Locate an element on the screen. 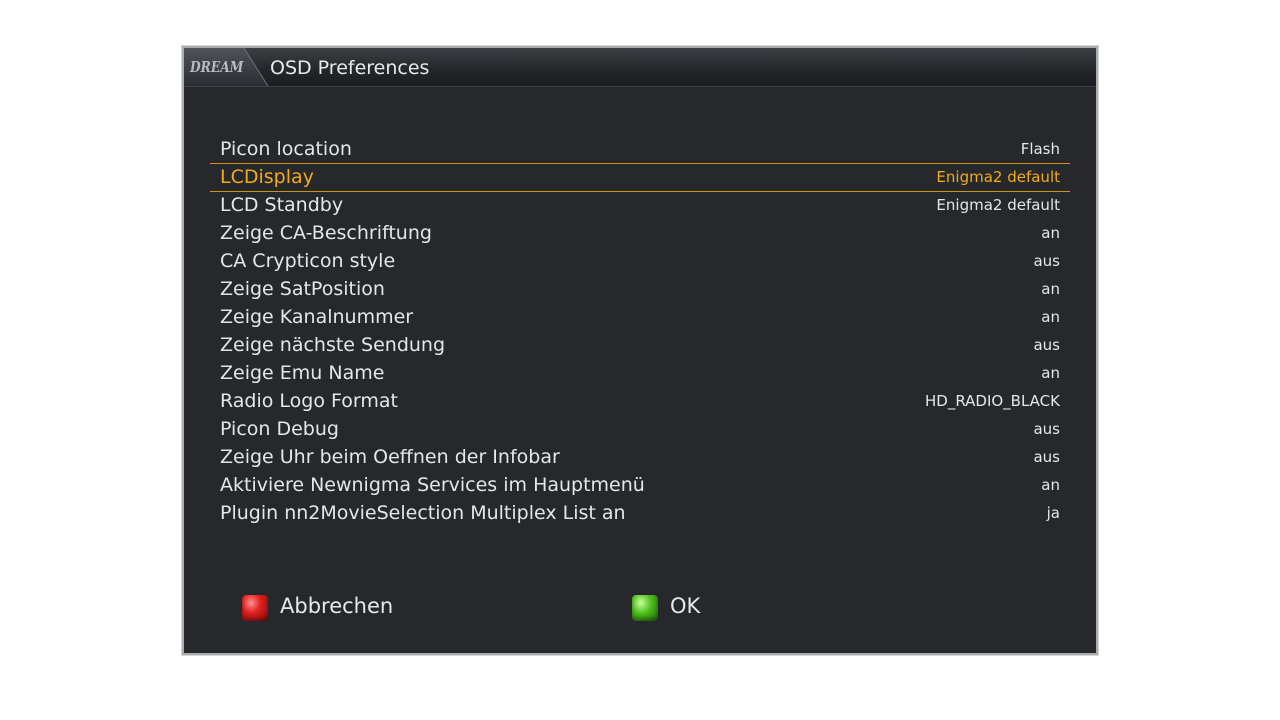  setting-label: LCDisplay is located at coordinates (267, 177).